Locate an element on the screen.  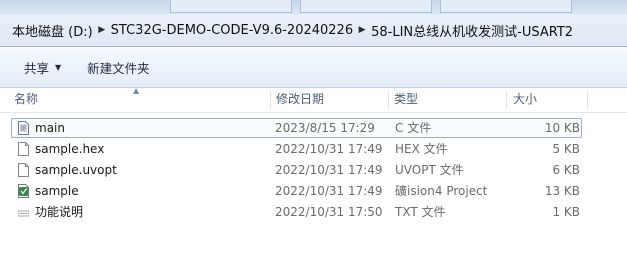
file-name: main is located at coordinates (50, 128).